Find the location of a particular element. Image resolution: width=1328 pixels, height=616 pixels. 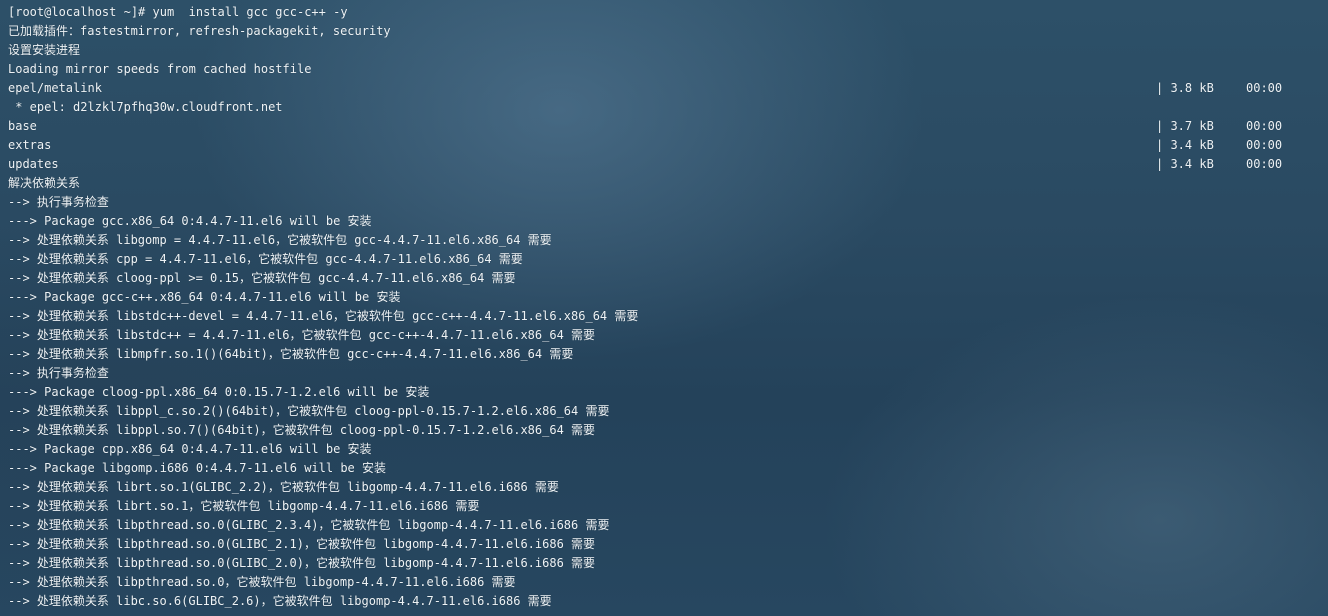

terminal-line-text: extras is located at coordinates (30, 145).